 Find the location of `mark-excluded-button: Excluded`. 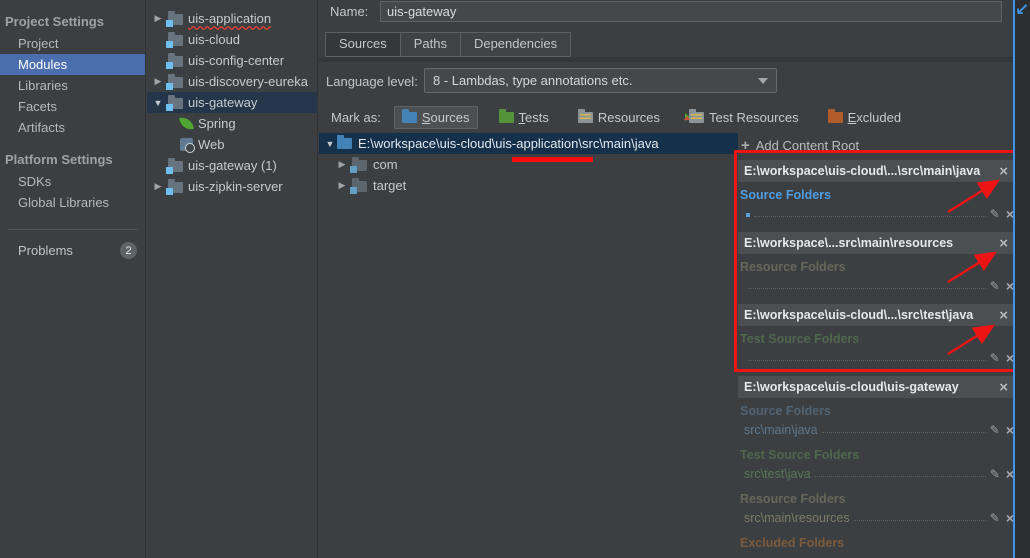

mark-excluded-button: Excluded is located at coordinates (864, 117).